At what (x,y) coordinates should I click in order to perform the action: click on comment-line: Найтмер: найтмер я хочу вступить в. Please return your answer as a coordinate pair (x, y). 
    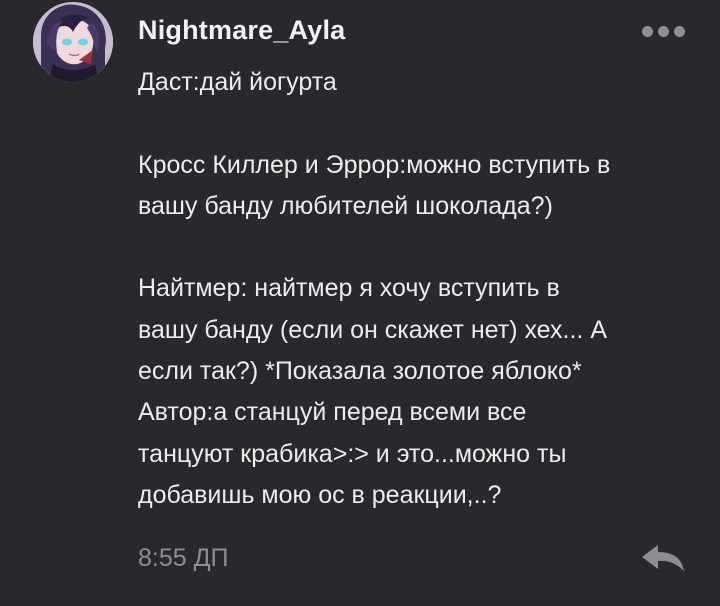
    Looking at the image, I should click on (349, 288).